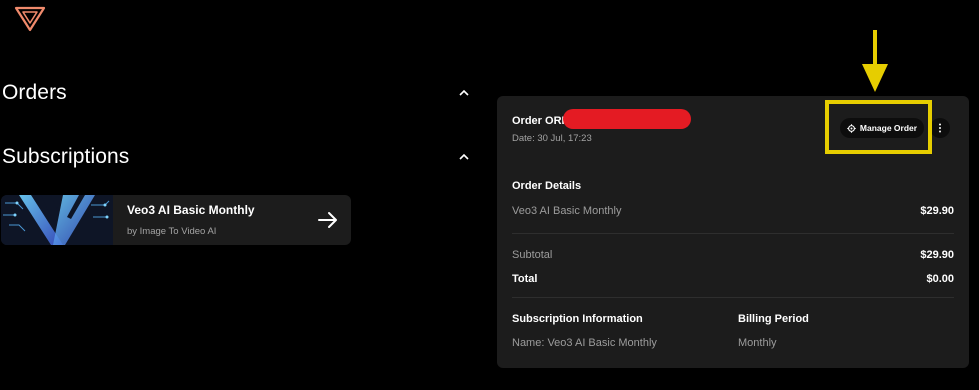 This screenshot has height=390, width=979. What do you see at coordinates (878, 127) in the screenshot?
I see `annotation-highlight-box` at bounding box center [878, 127].